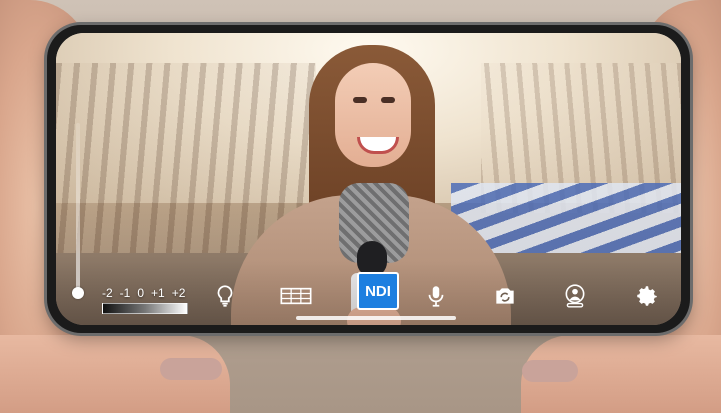 Image resolution: width=721 pixels, height=413 pixels. Describe the element at coordinates (141, 293) in the screenshot. I see `ev-label: 0` at that location.